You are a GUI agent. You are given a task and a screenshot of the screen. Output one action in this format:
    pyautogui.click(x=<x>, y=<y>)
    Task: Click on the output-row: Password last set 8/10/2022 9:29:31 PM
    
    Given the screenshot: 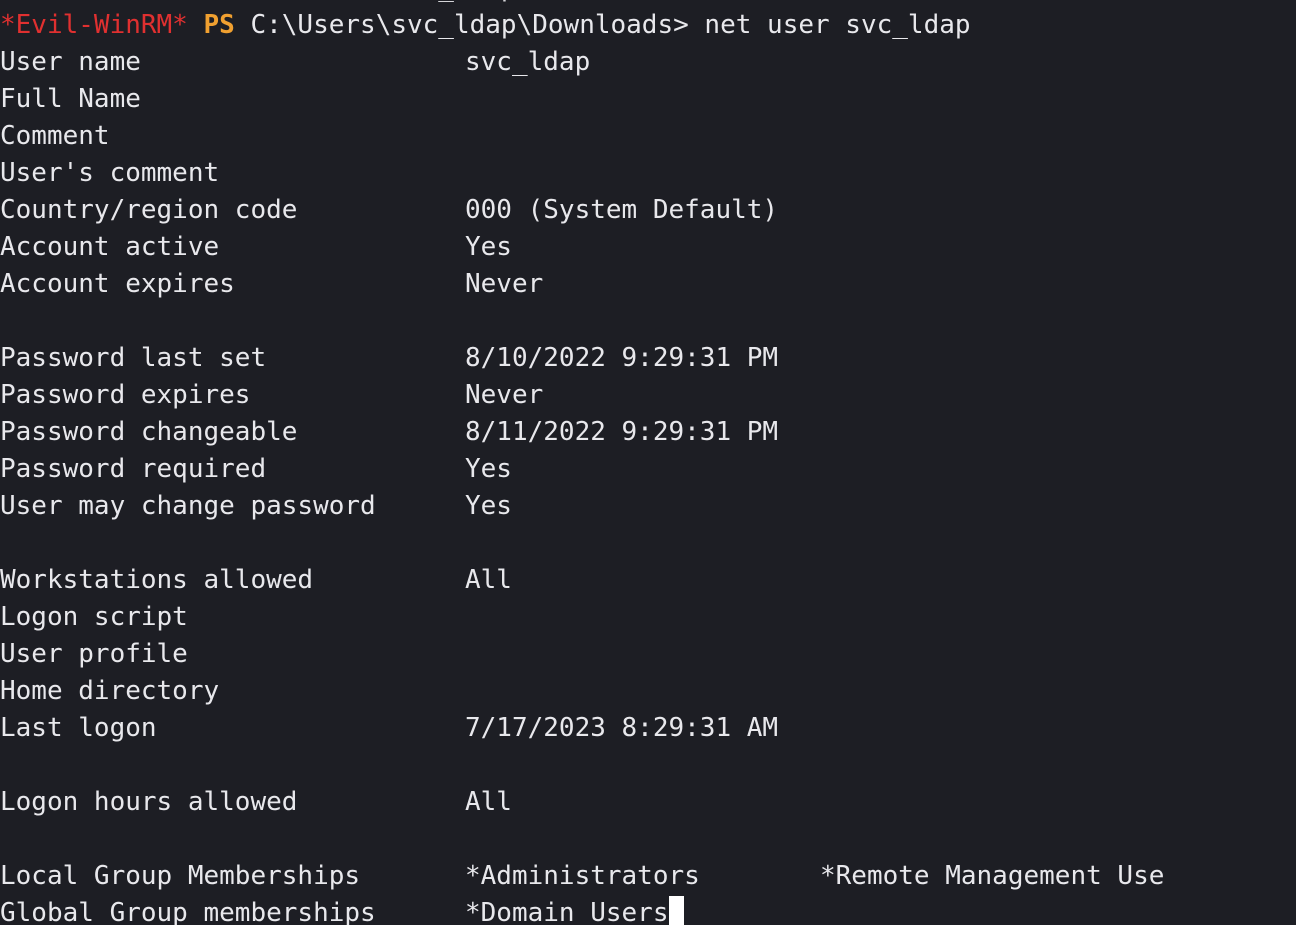 What is the action you would take?
    pyautogui.click(x=648, y=358)
    